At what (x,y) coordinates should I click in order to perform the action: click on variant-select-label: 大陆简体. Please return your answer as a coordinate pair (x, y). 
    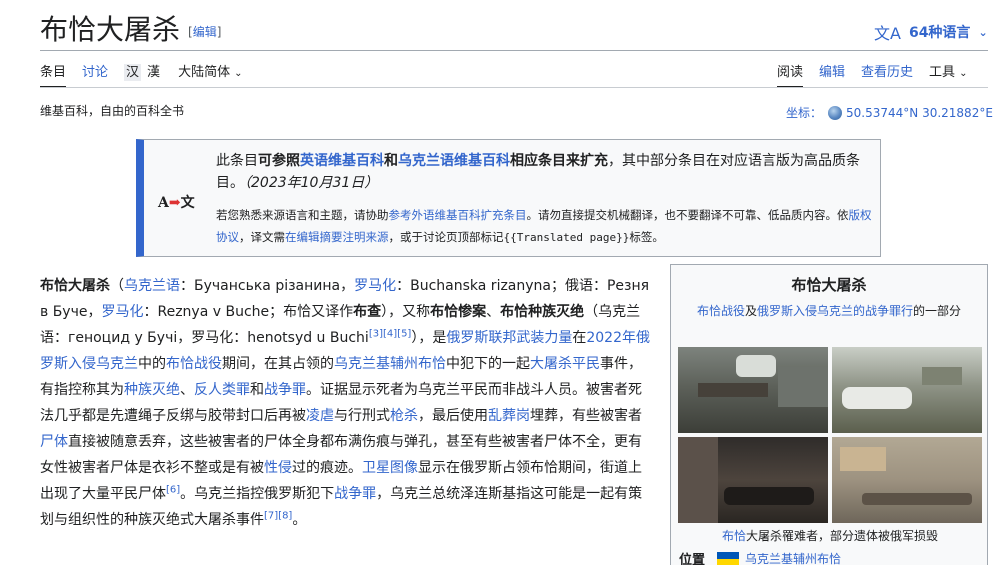
    Looking at the image, I should click on (204, 72).